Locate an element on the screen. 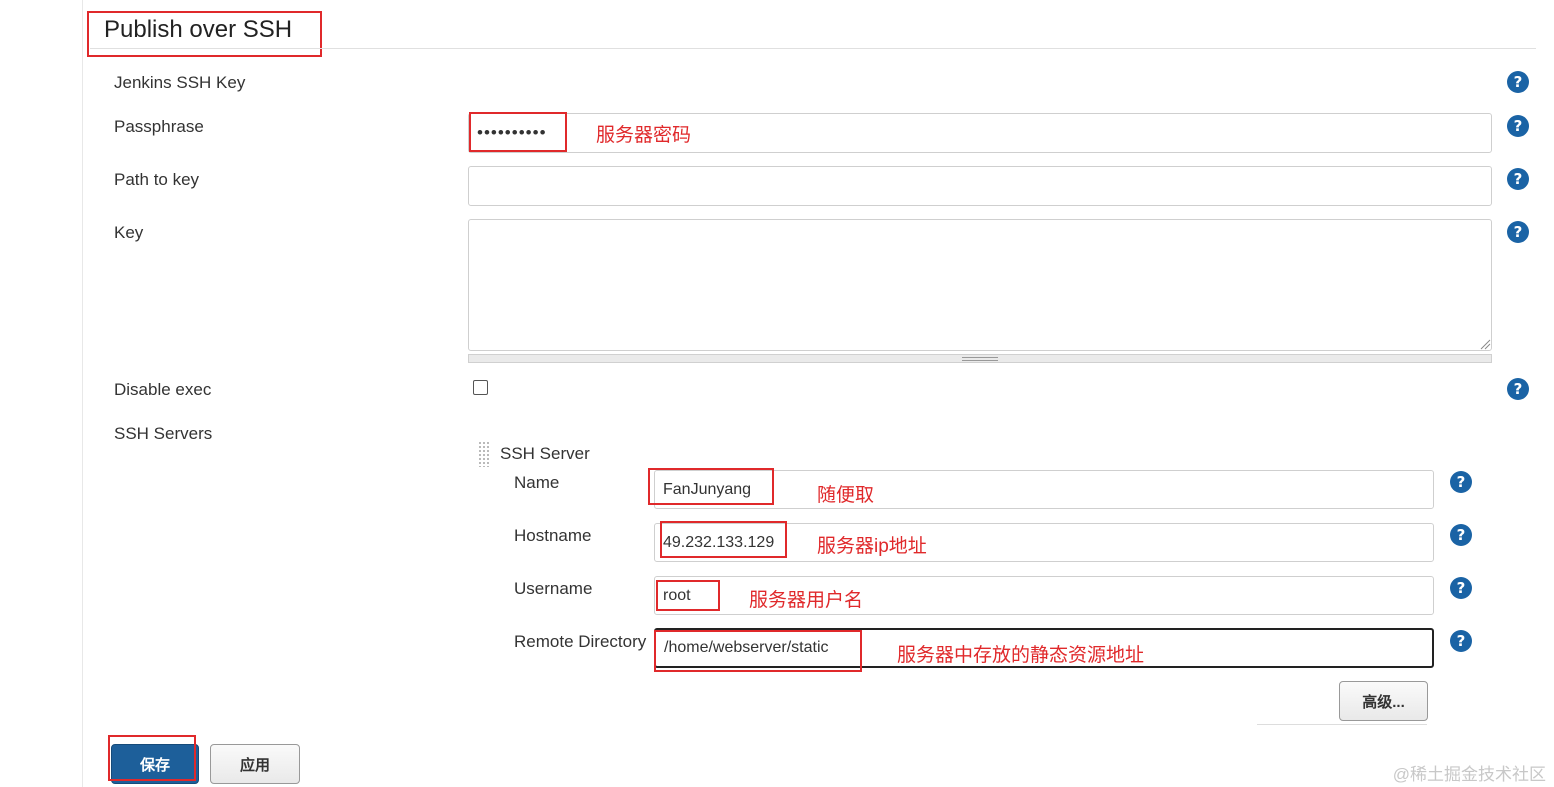  path-to-key-label: Path to key is located at coordinates (157, 179).